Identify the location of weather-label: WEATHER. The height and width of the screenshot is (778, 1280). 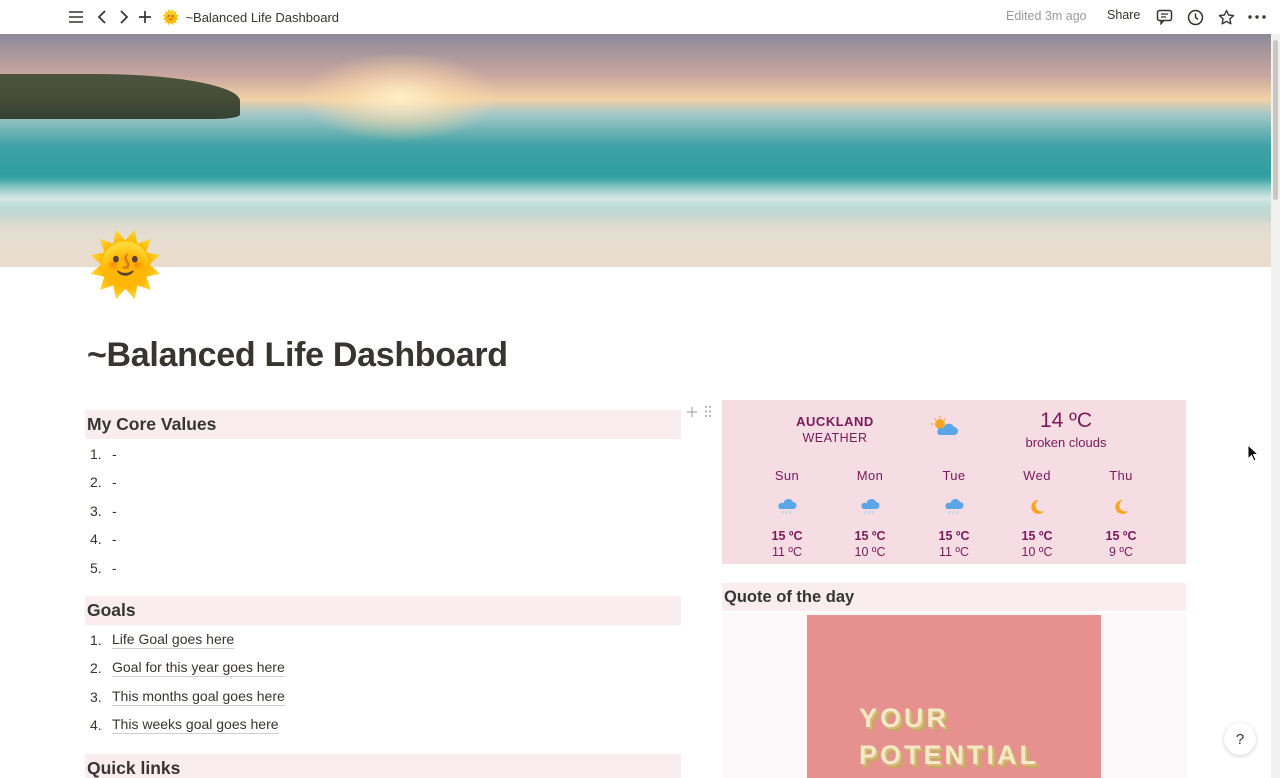
(835, 438).